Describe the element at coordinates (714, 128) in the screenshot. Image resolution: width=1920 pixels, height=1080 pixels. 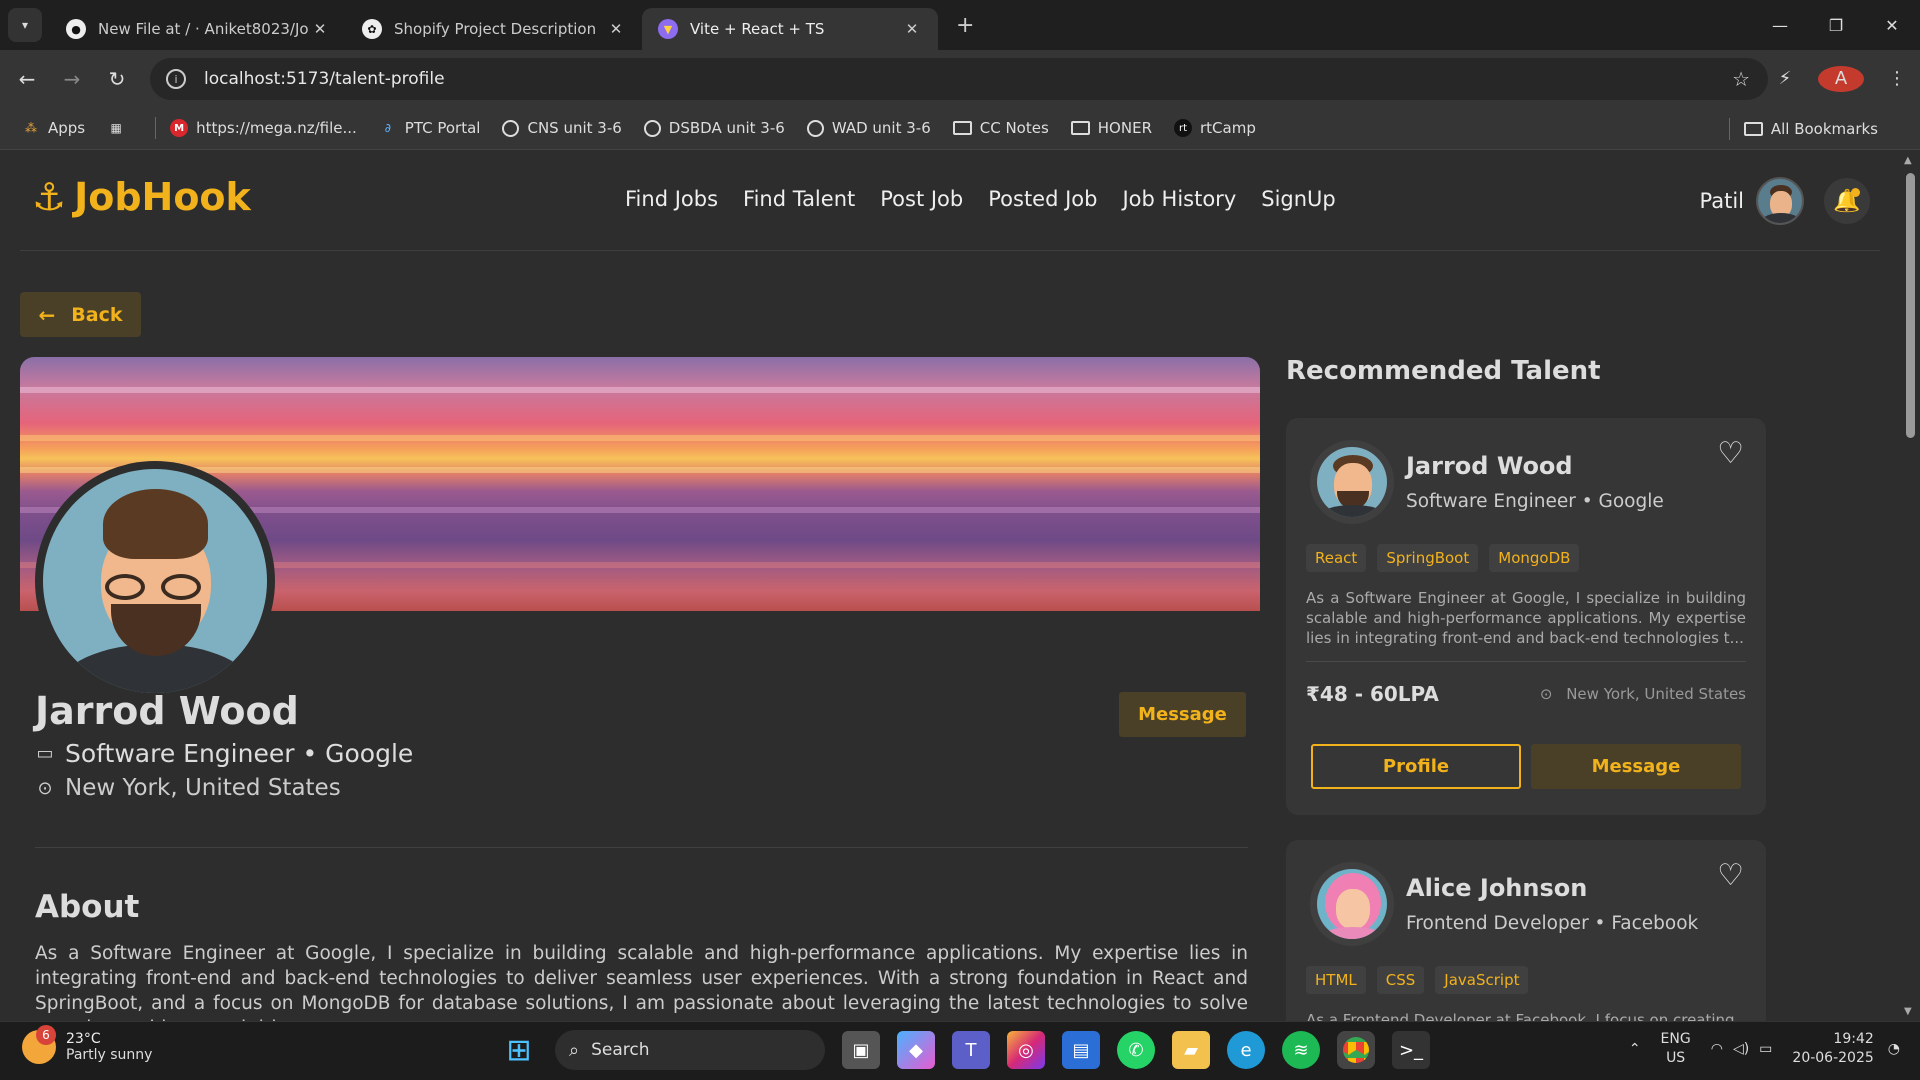
I see `bookmark-dsbda: DSBDA unit 3-6` at that location.